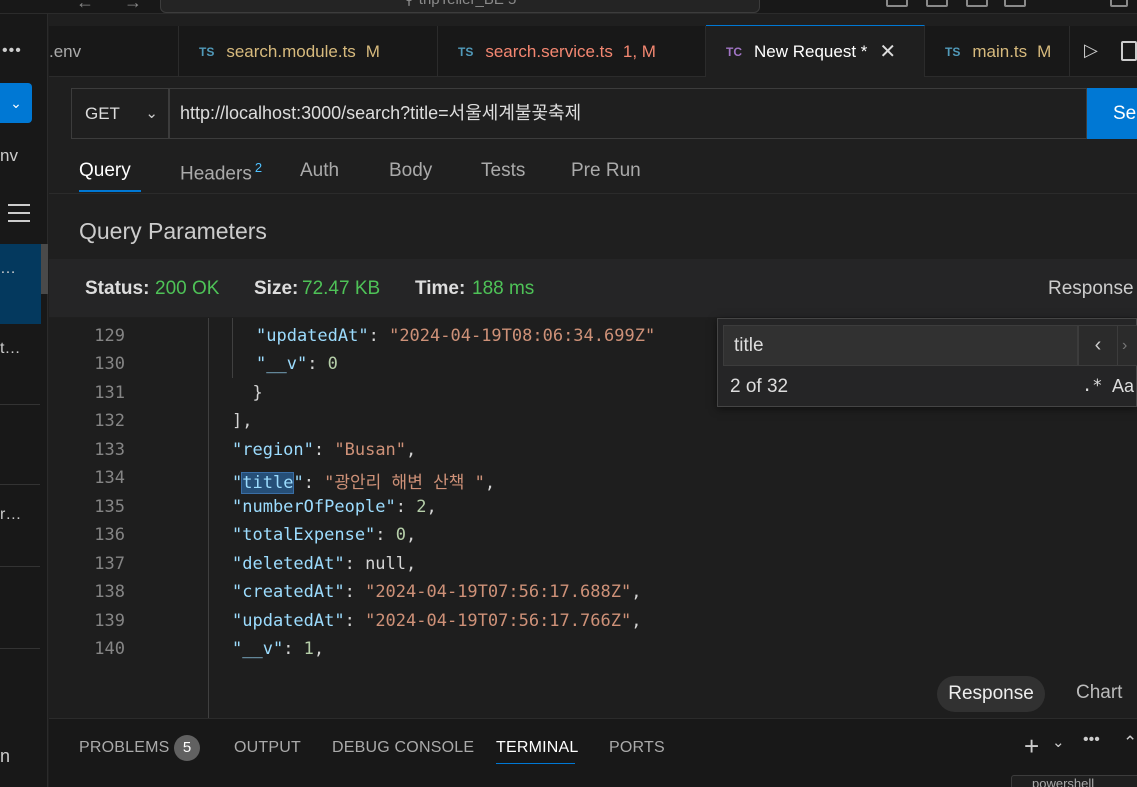 Image resolution: width=1137 pixels, height=787 pixels. What do you see at coordinates (897, 3) in the screenshot?
I see `toggle-sidebar-icon` at bounding box center [897, 3].